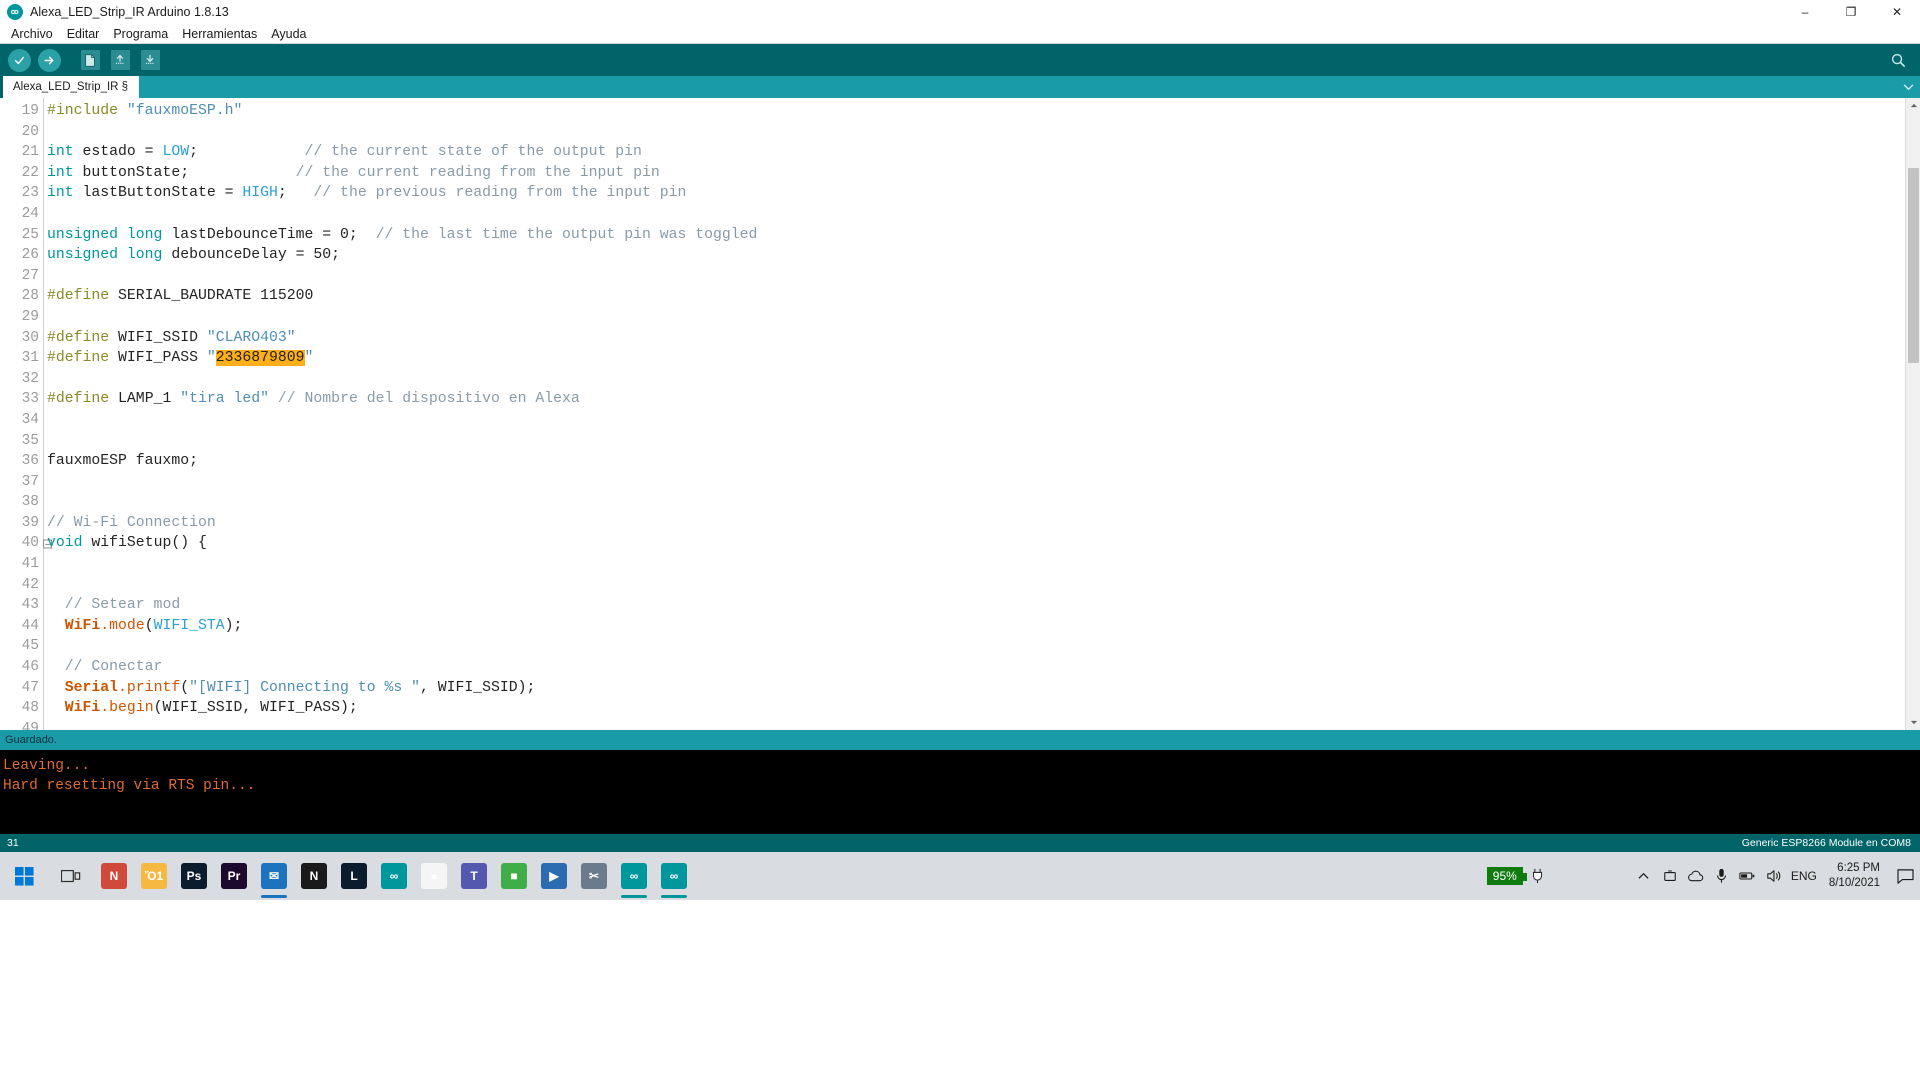 This screenshot has width=1920, height=1080. I want to click on code-token: ", so click(211, 358).